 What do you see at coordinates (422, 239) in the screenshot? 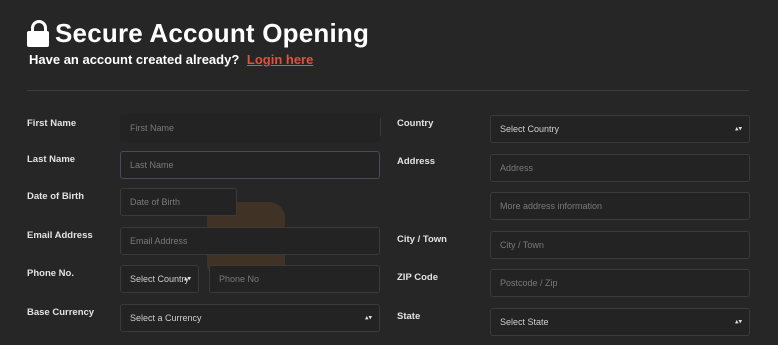
I see `city-label: City / Town` at bounding box center [422, 239].